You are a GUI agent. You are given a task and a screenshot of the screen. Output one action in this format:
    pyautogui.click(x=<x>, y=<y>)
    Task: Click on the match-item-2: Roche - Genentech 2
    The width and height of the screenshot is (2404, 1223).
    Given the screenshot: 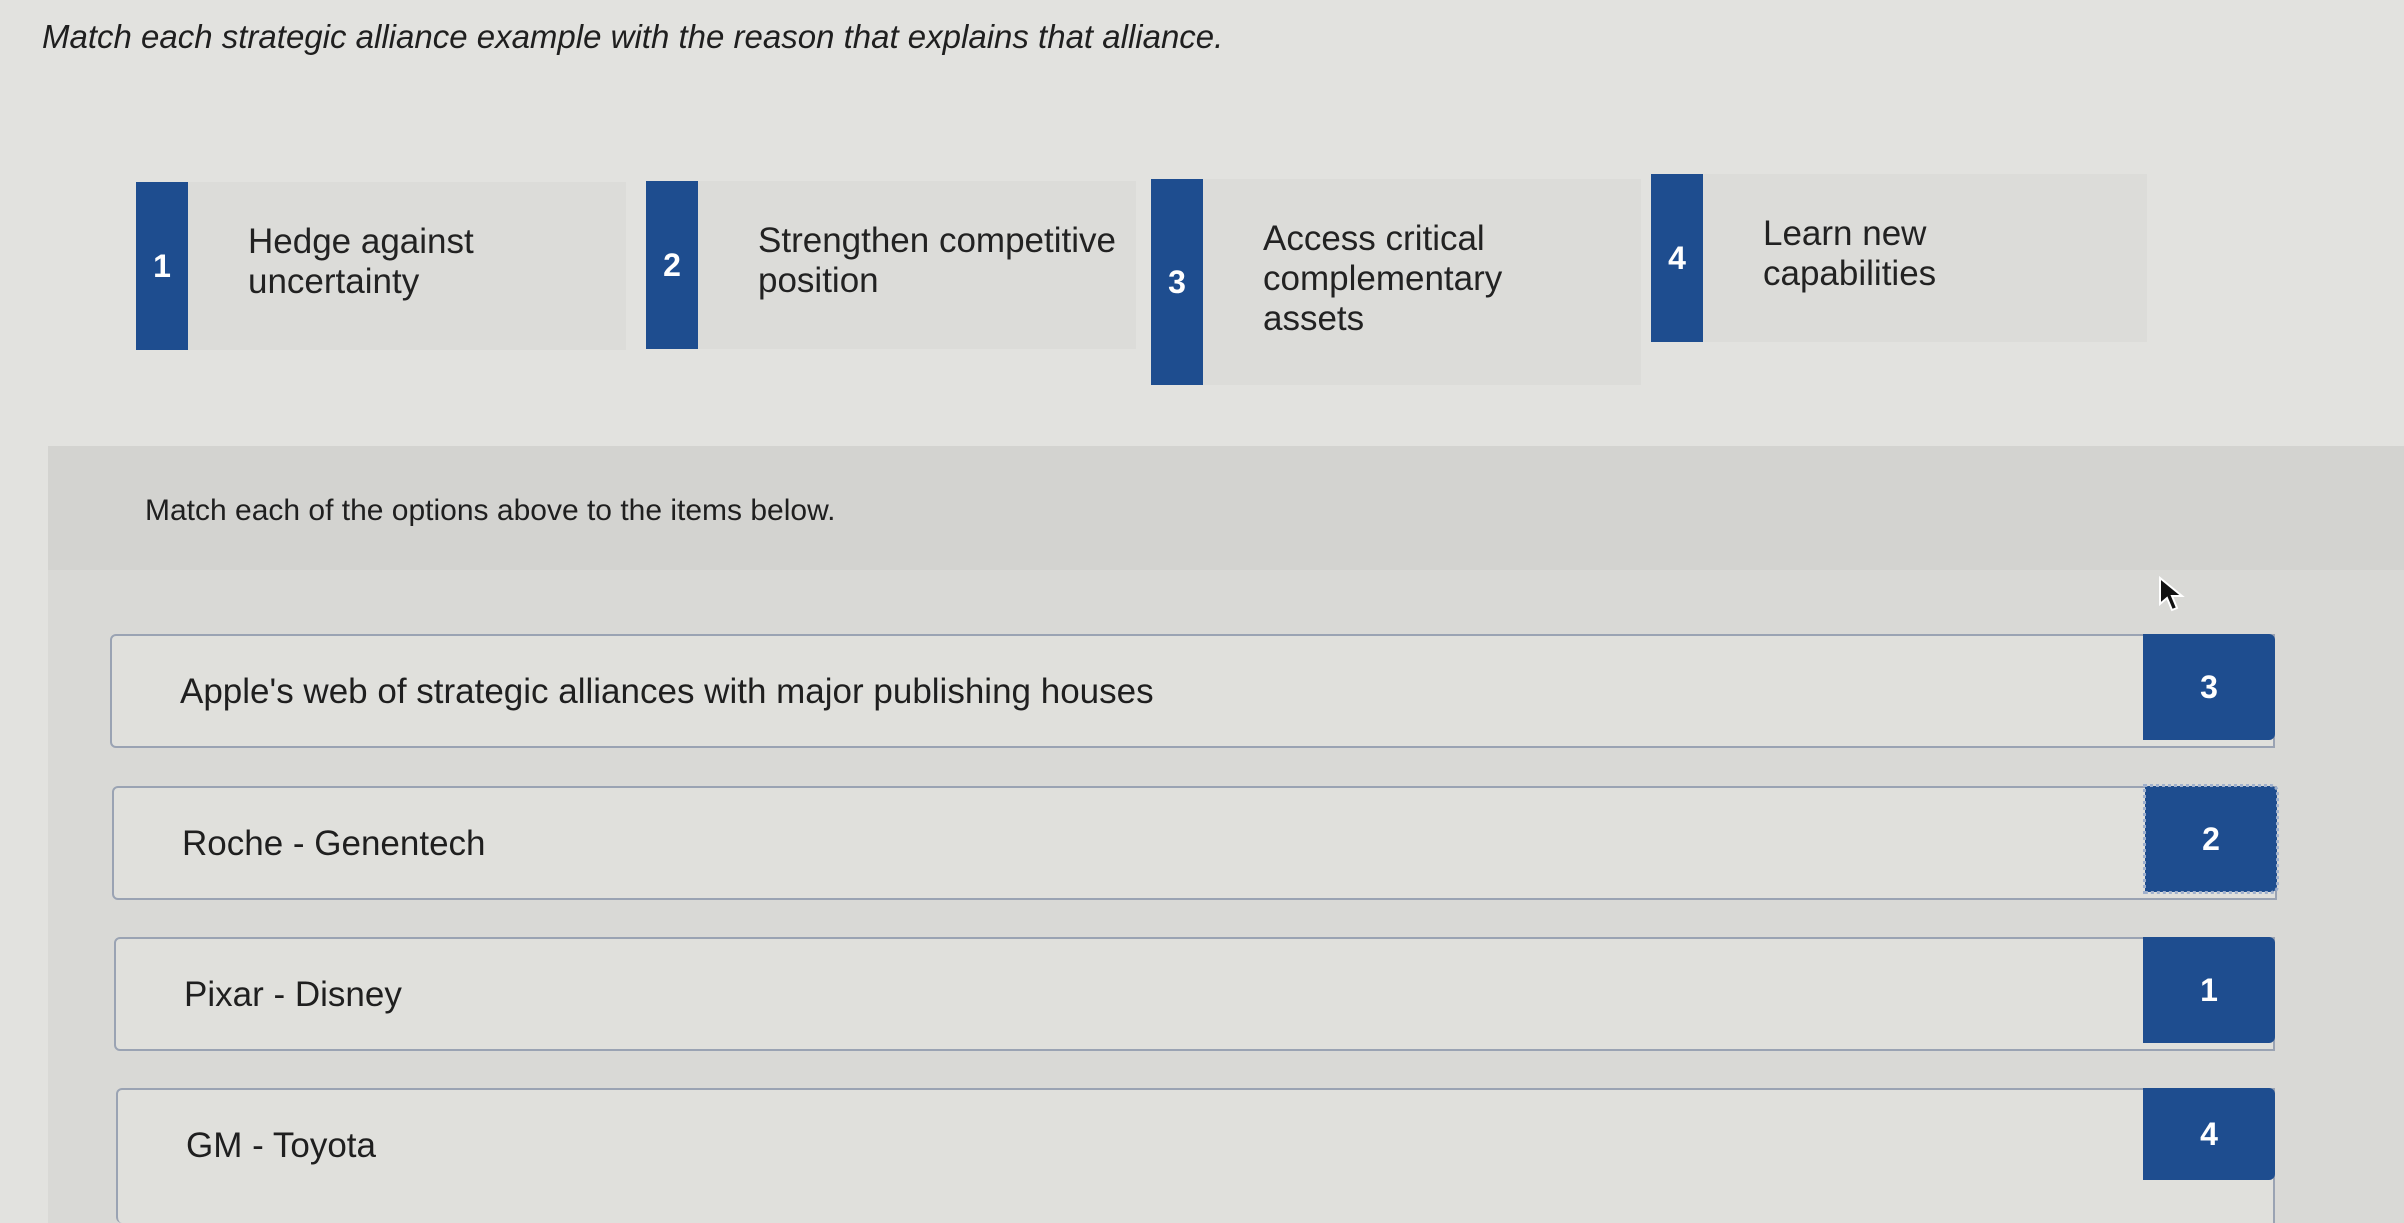 What is the action you would take?
    pyautogui.click(x=1195, y=842)
    